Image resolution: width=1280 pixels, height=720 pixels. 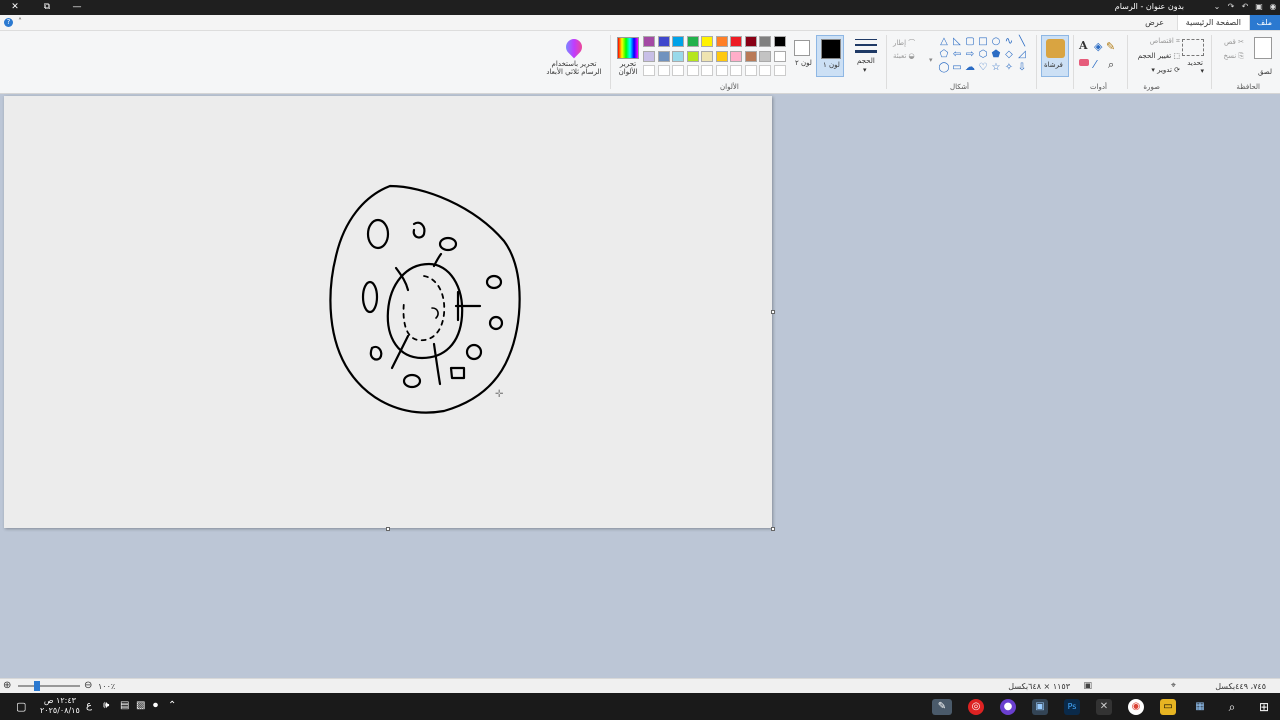 What do you see at coordinates (942, 707) in the screenshot?
I see `paint-taskbar-icon: ✎` at bounding box center [942, 707].